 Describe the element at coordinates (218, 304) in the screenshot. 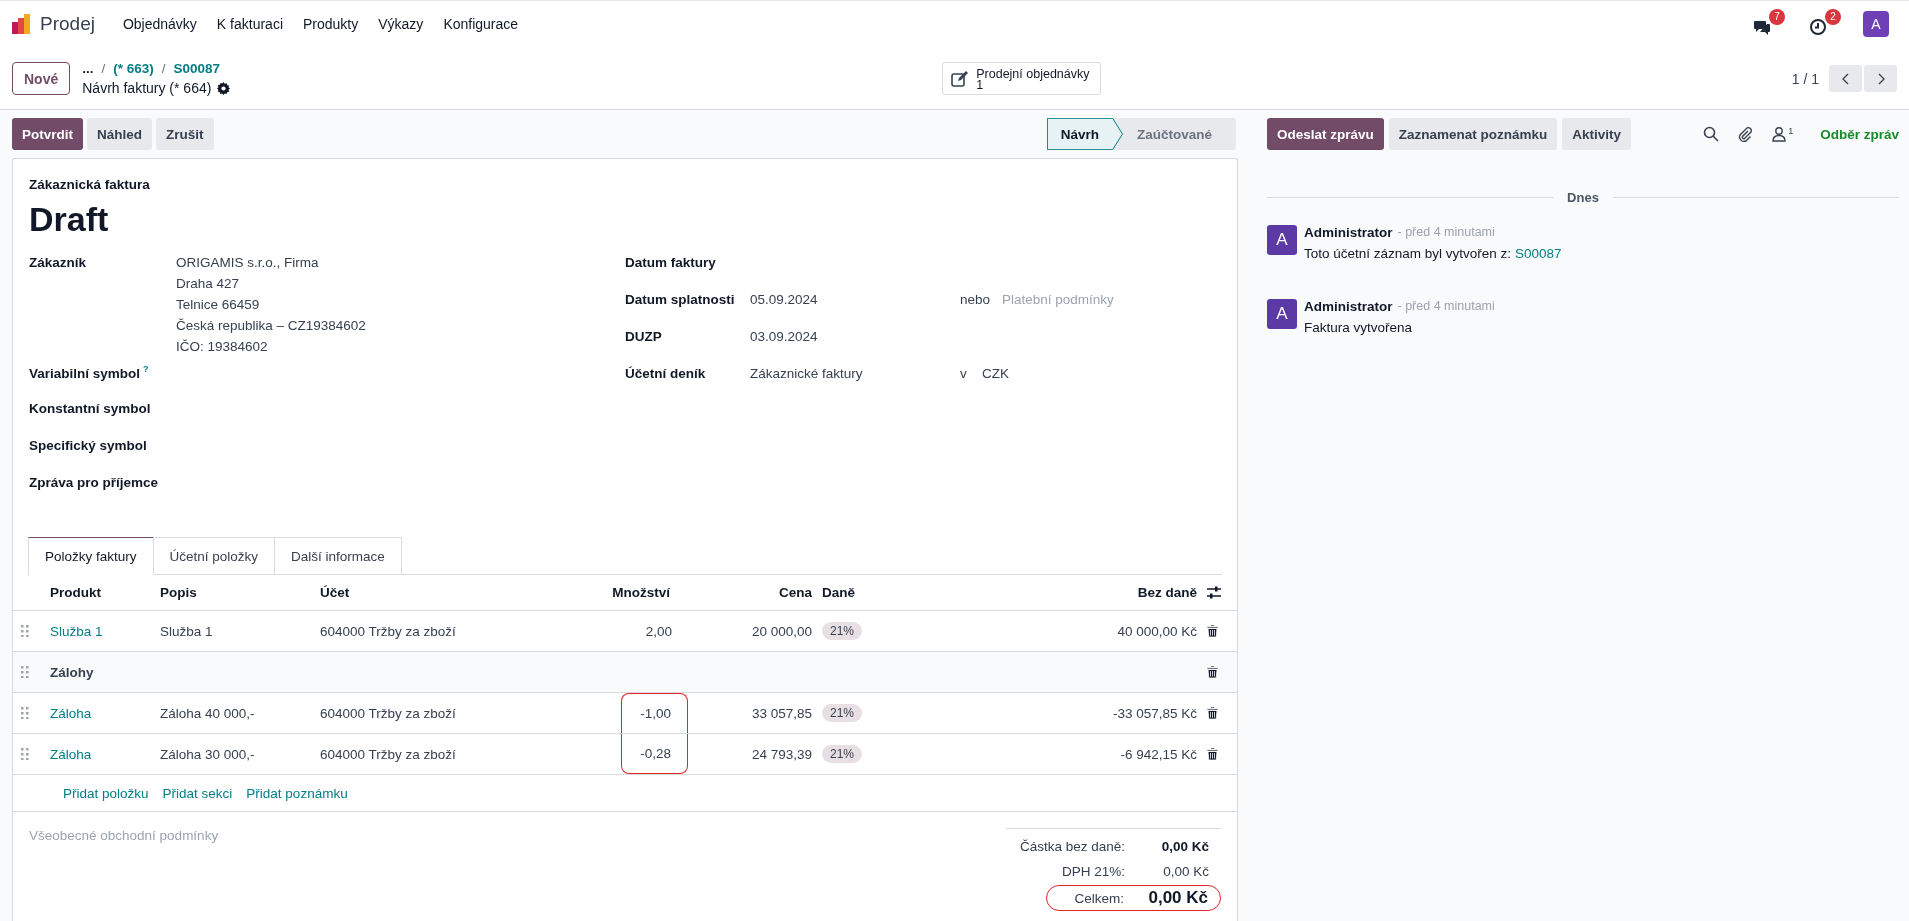

I see `address-line: Telnice 66459` at that location.